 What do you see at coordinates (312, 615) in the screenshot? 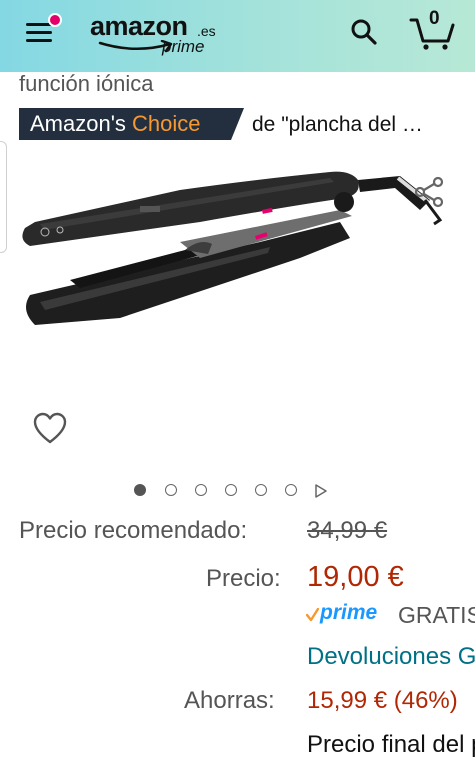
I see `prime-check-icon` at bounding box center [312, 615].